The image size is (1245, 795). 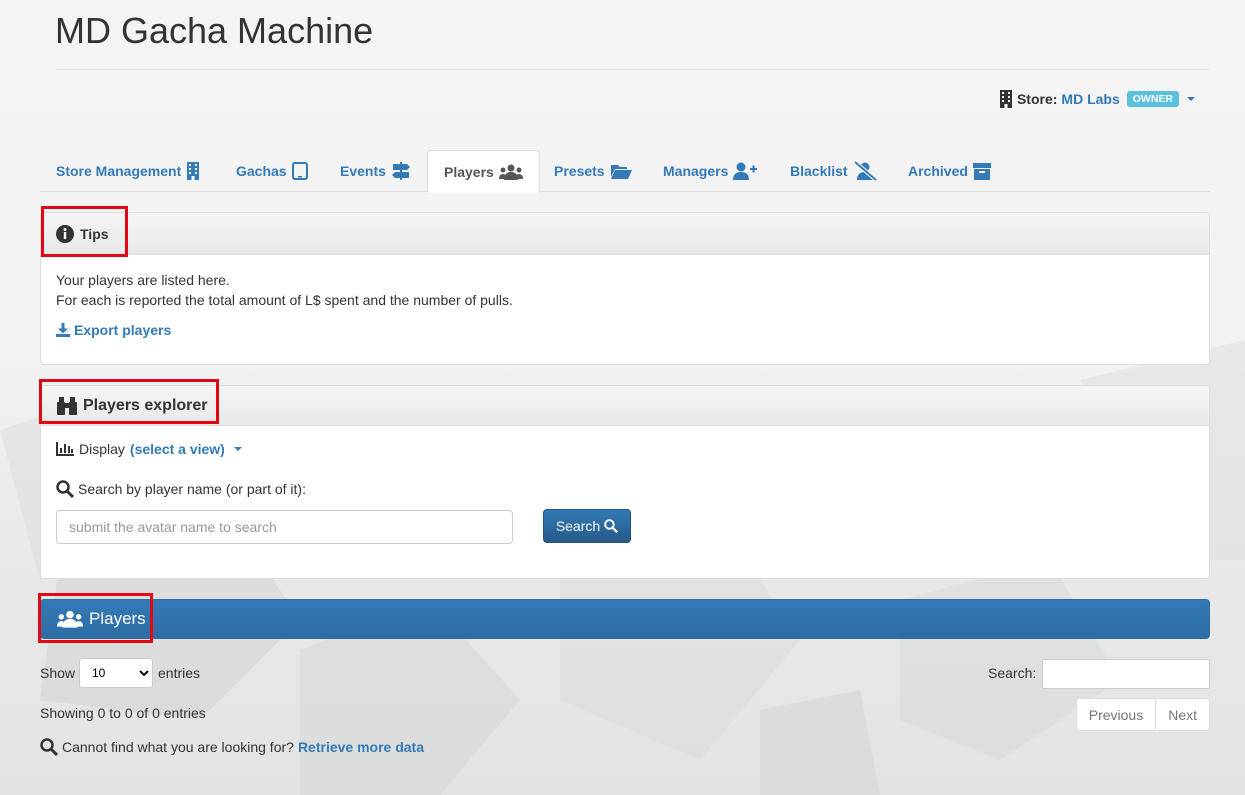 I want to click on tab-label: Gachas, so click(x=261, y=171).